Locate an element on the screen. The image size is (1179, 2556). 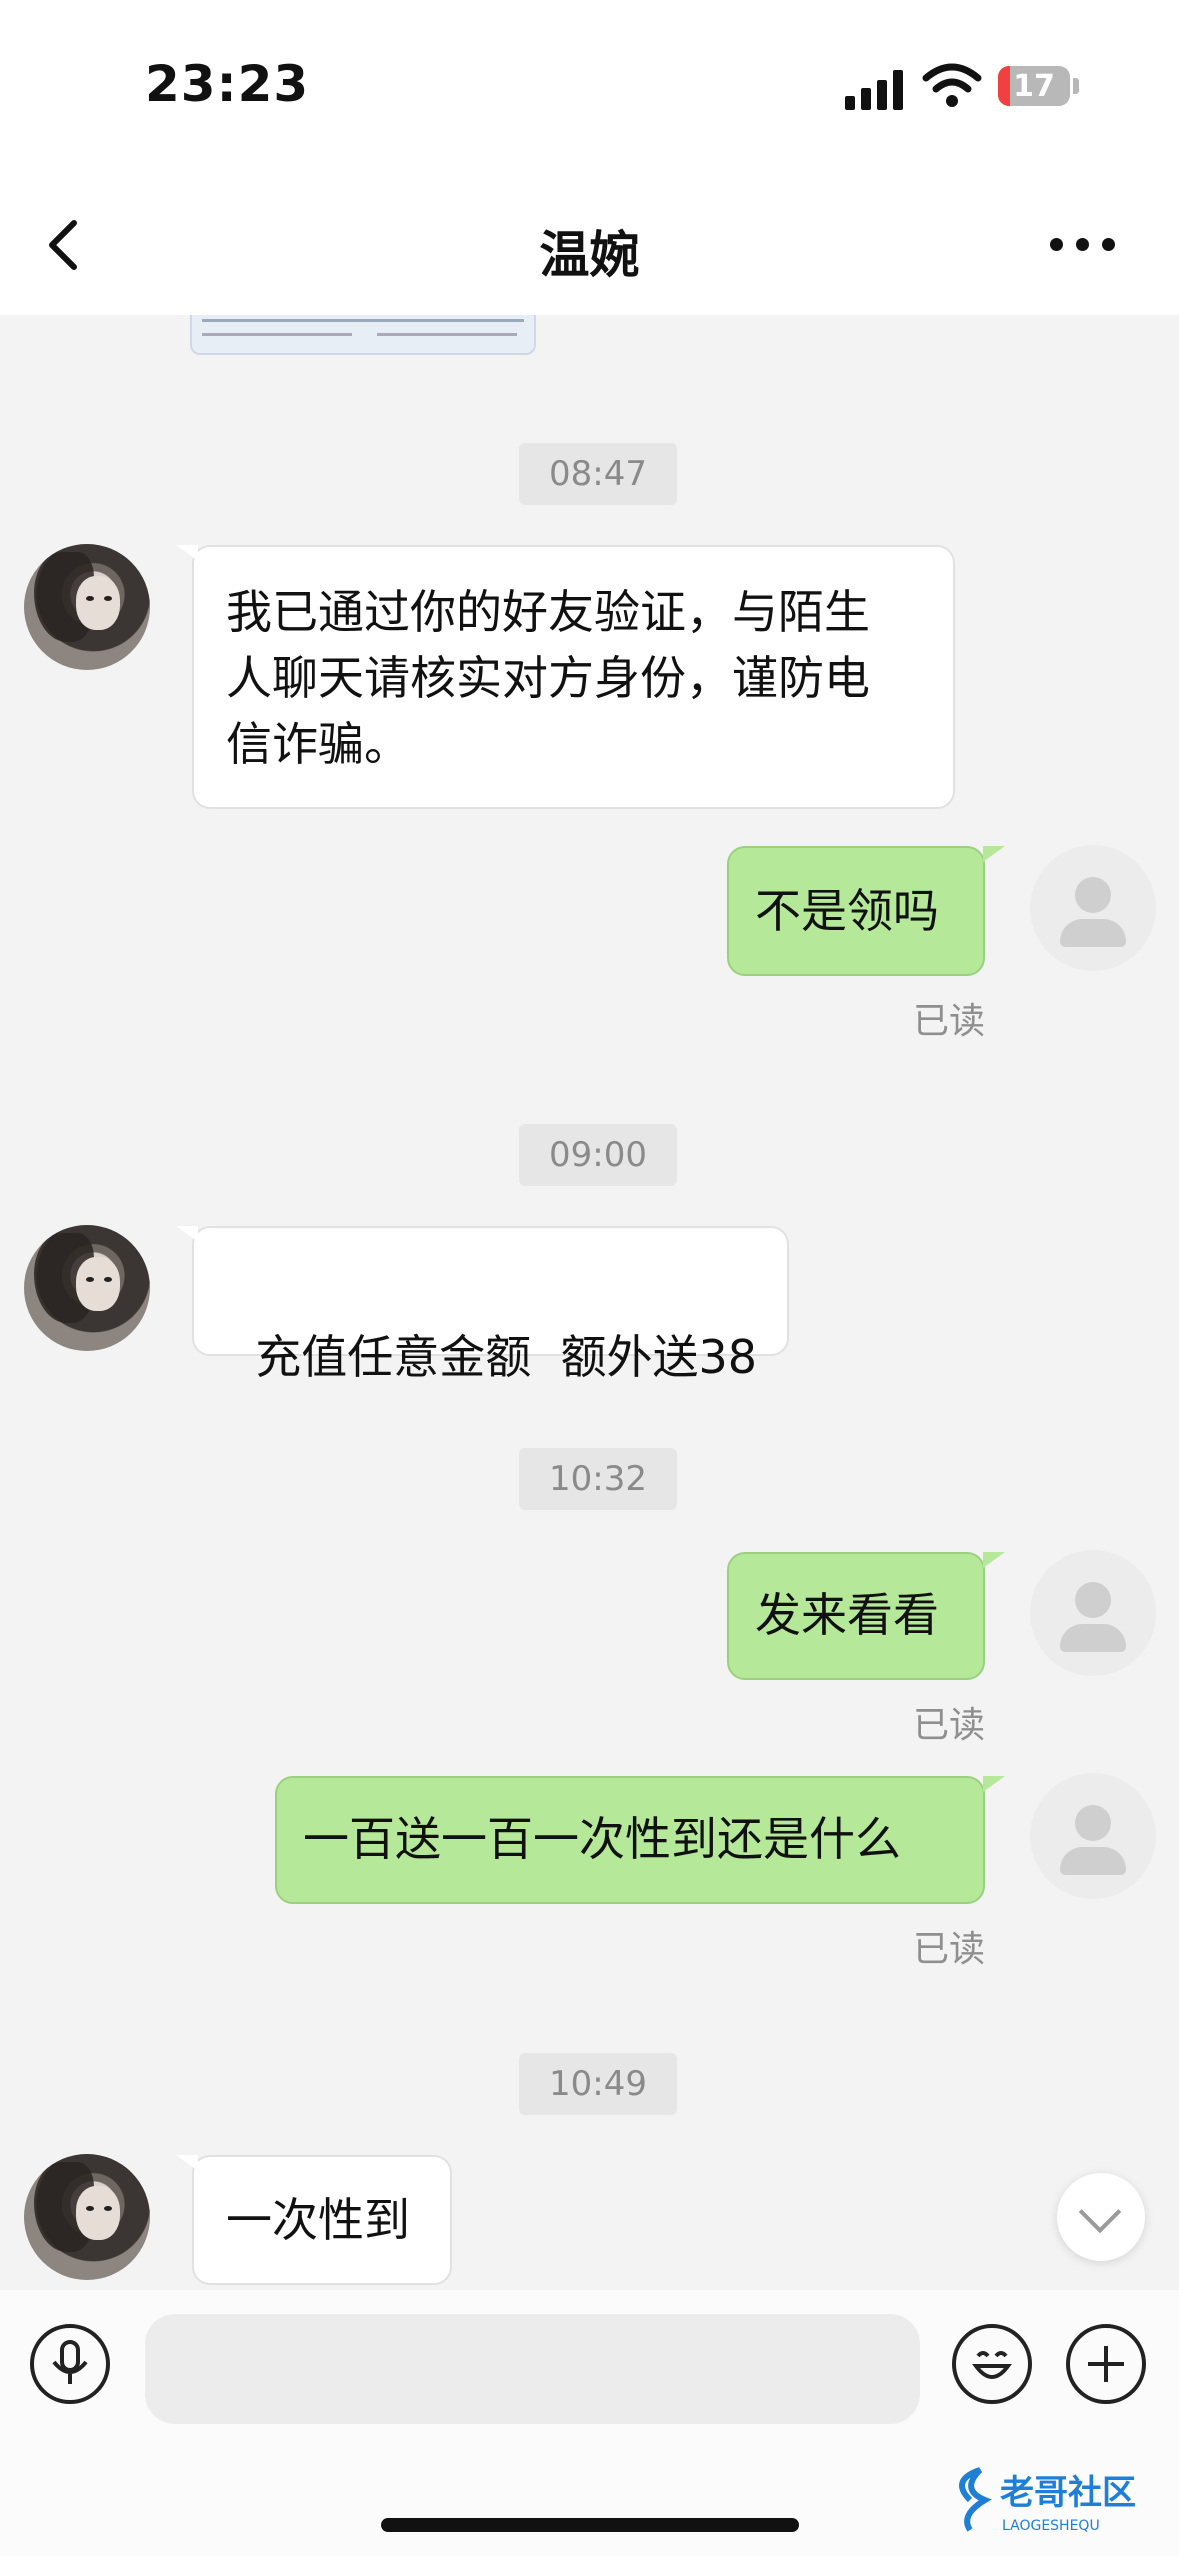
plus-icon is located at coordinates (1106, 2364).